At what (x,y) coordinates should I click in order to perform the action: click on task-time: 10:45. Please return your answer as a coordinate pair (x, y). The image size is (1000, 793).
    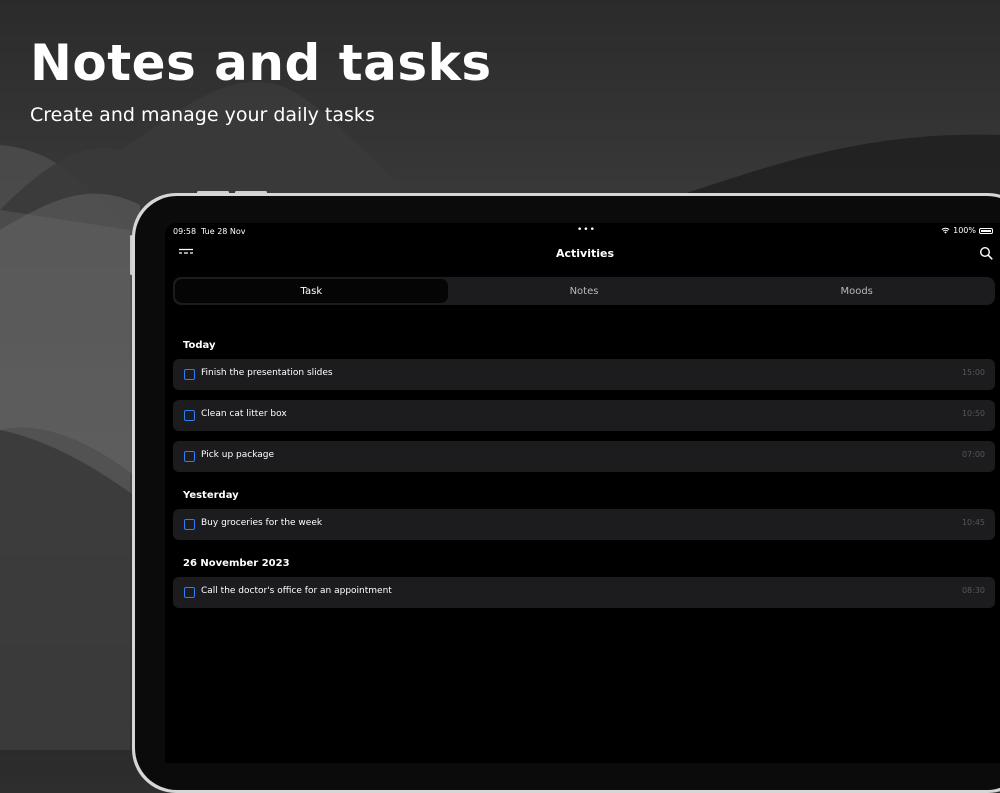
    Looking at the image, I should click on (973, 522).